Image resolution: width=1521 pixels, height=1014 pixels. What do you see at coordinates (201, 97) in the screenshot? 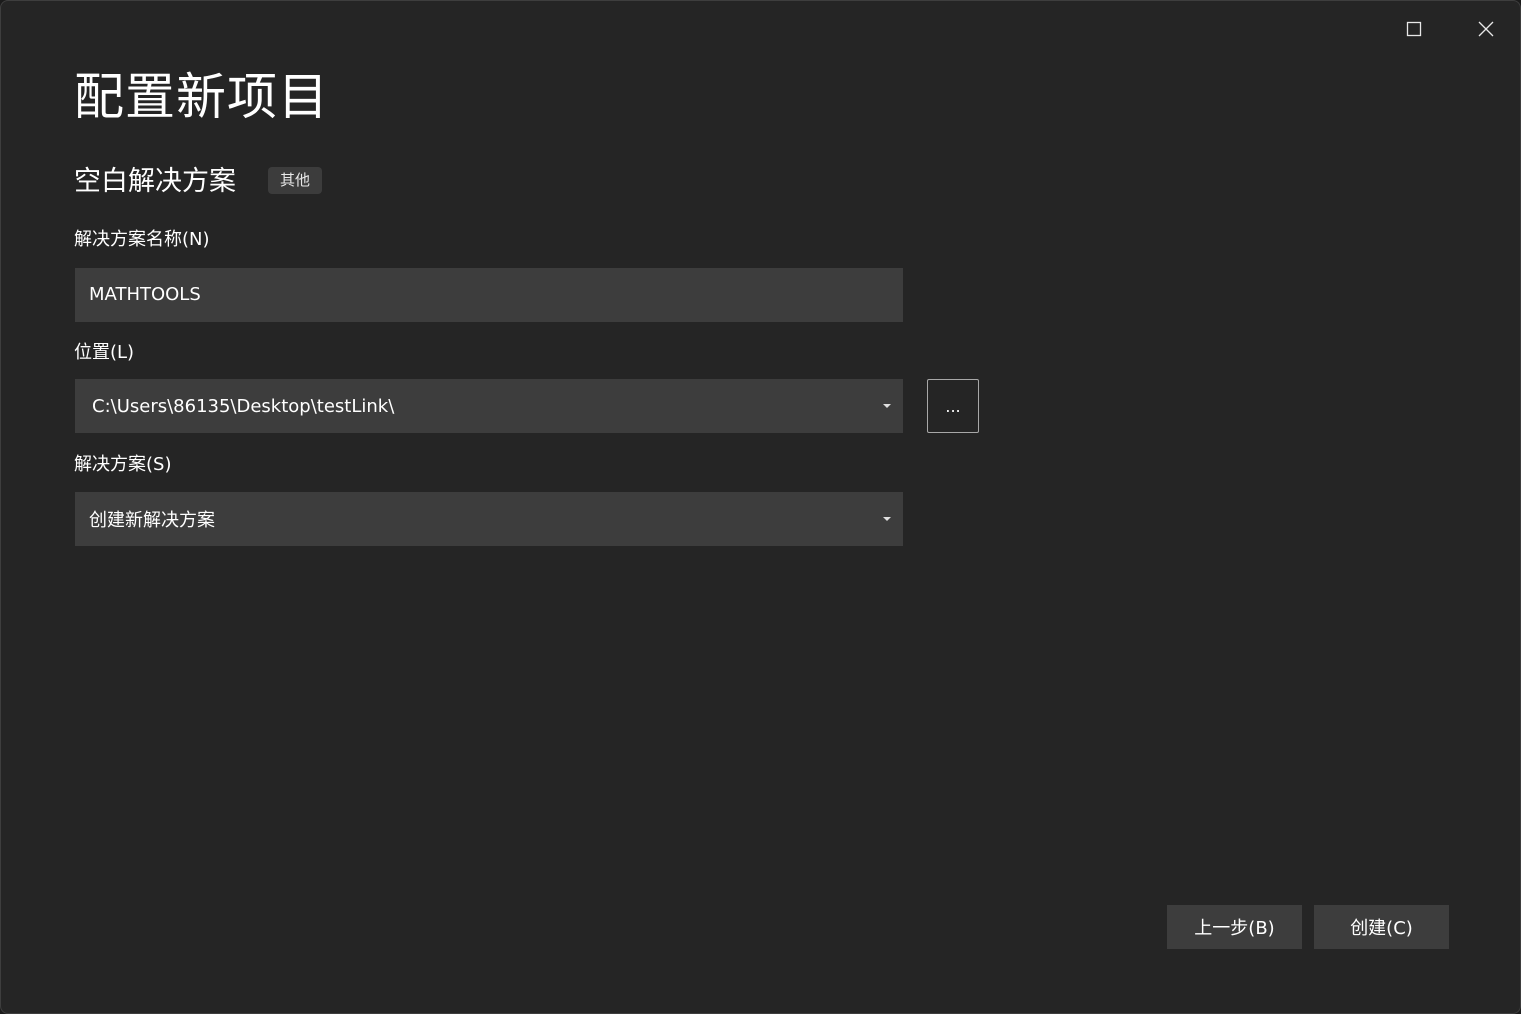
I see `page-title: 配置新项目` at bounding box center [201, 97].